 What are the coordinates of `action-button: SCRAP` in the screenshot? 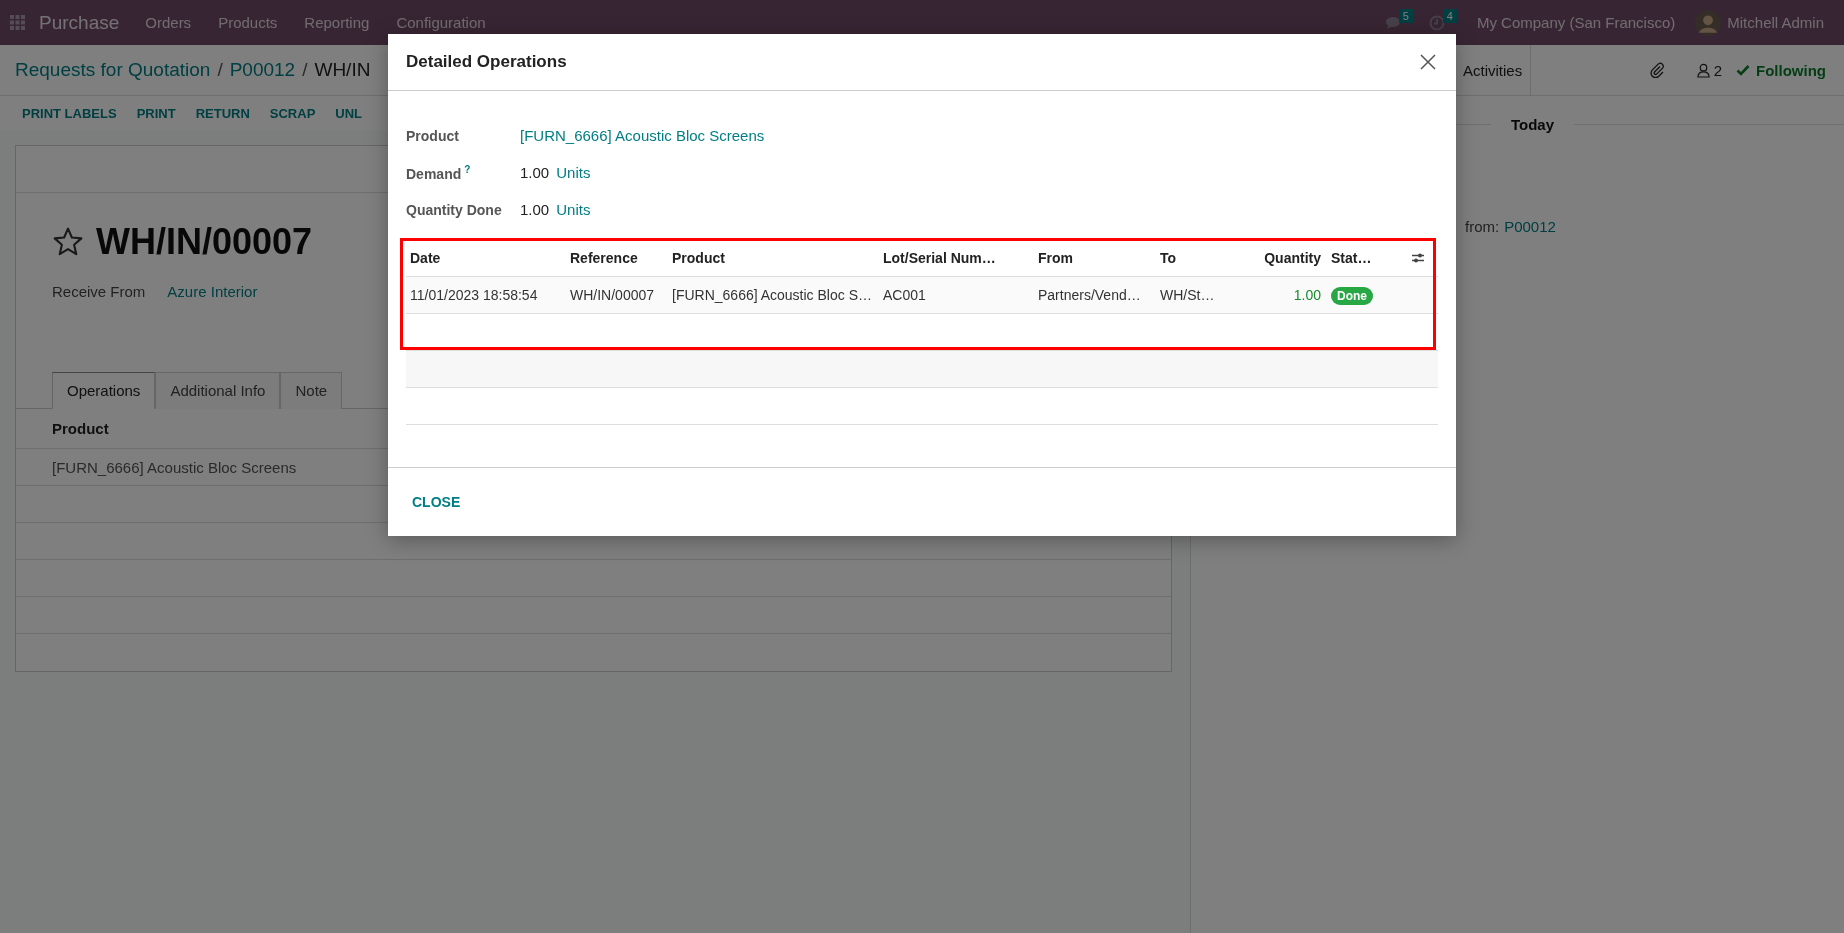 It's located at (292, 113).